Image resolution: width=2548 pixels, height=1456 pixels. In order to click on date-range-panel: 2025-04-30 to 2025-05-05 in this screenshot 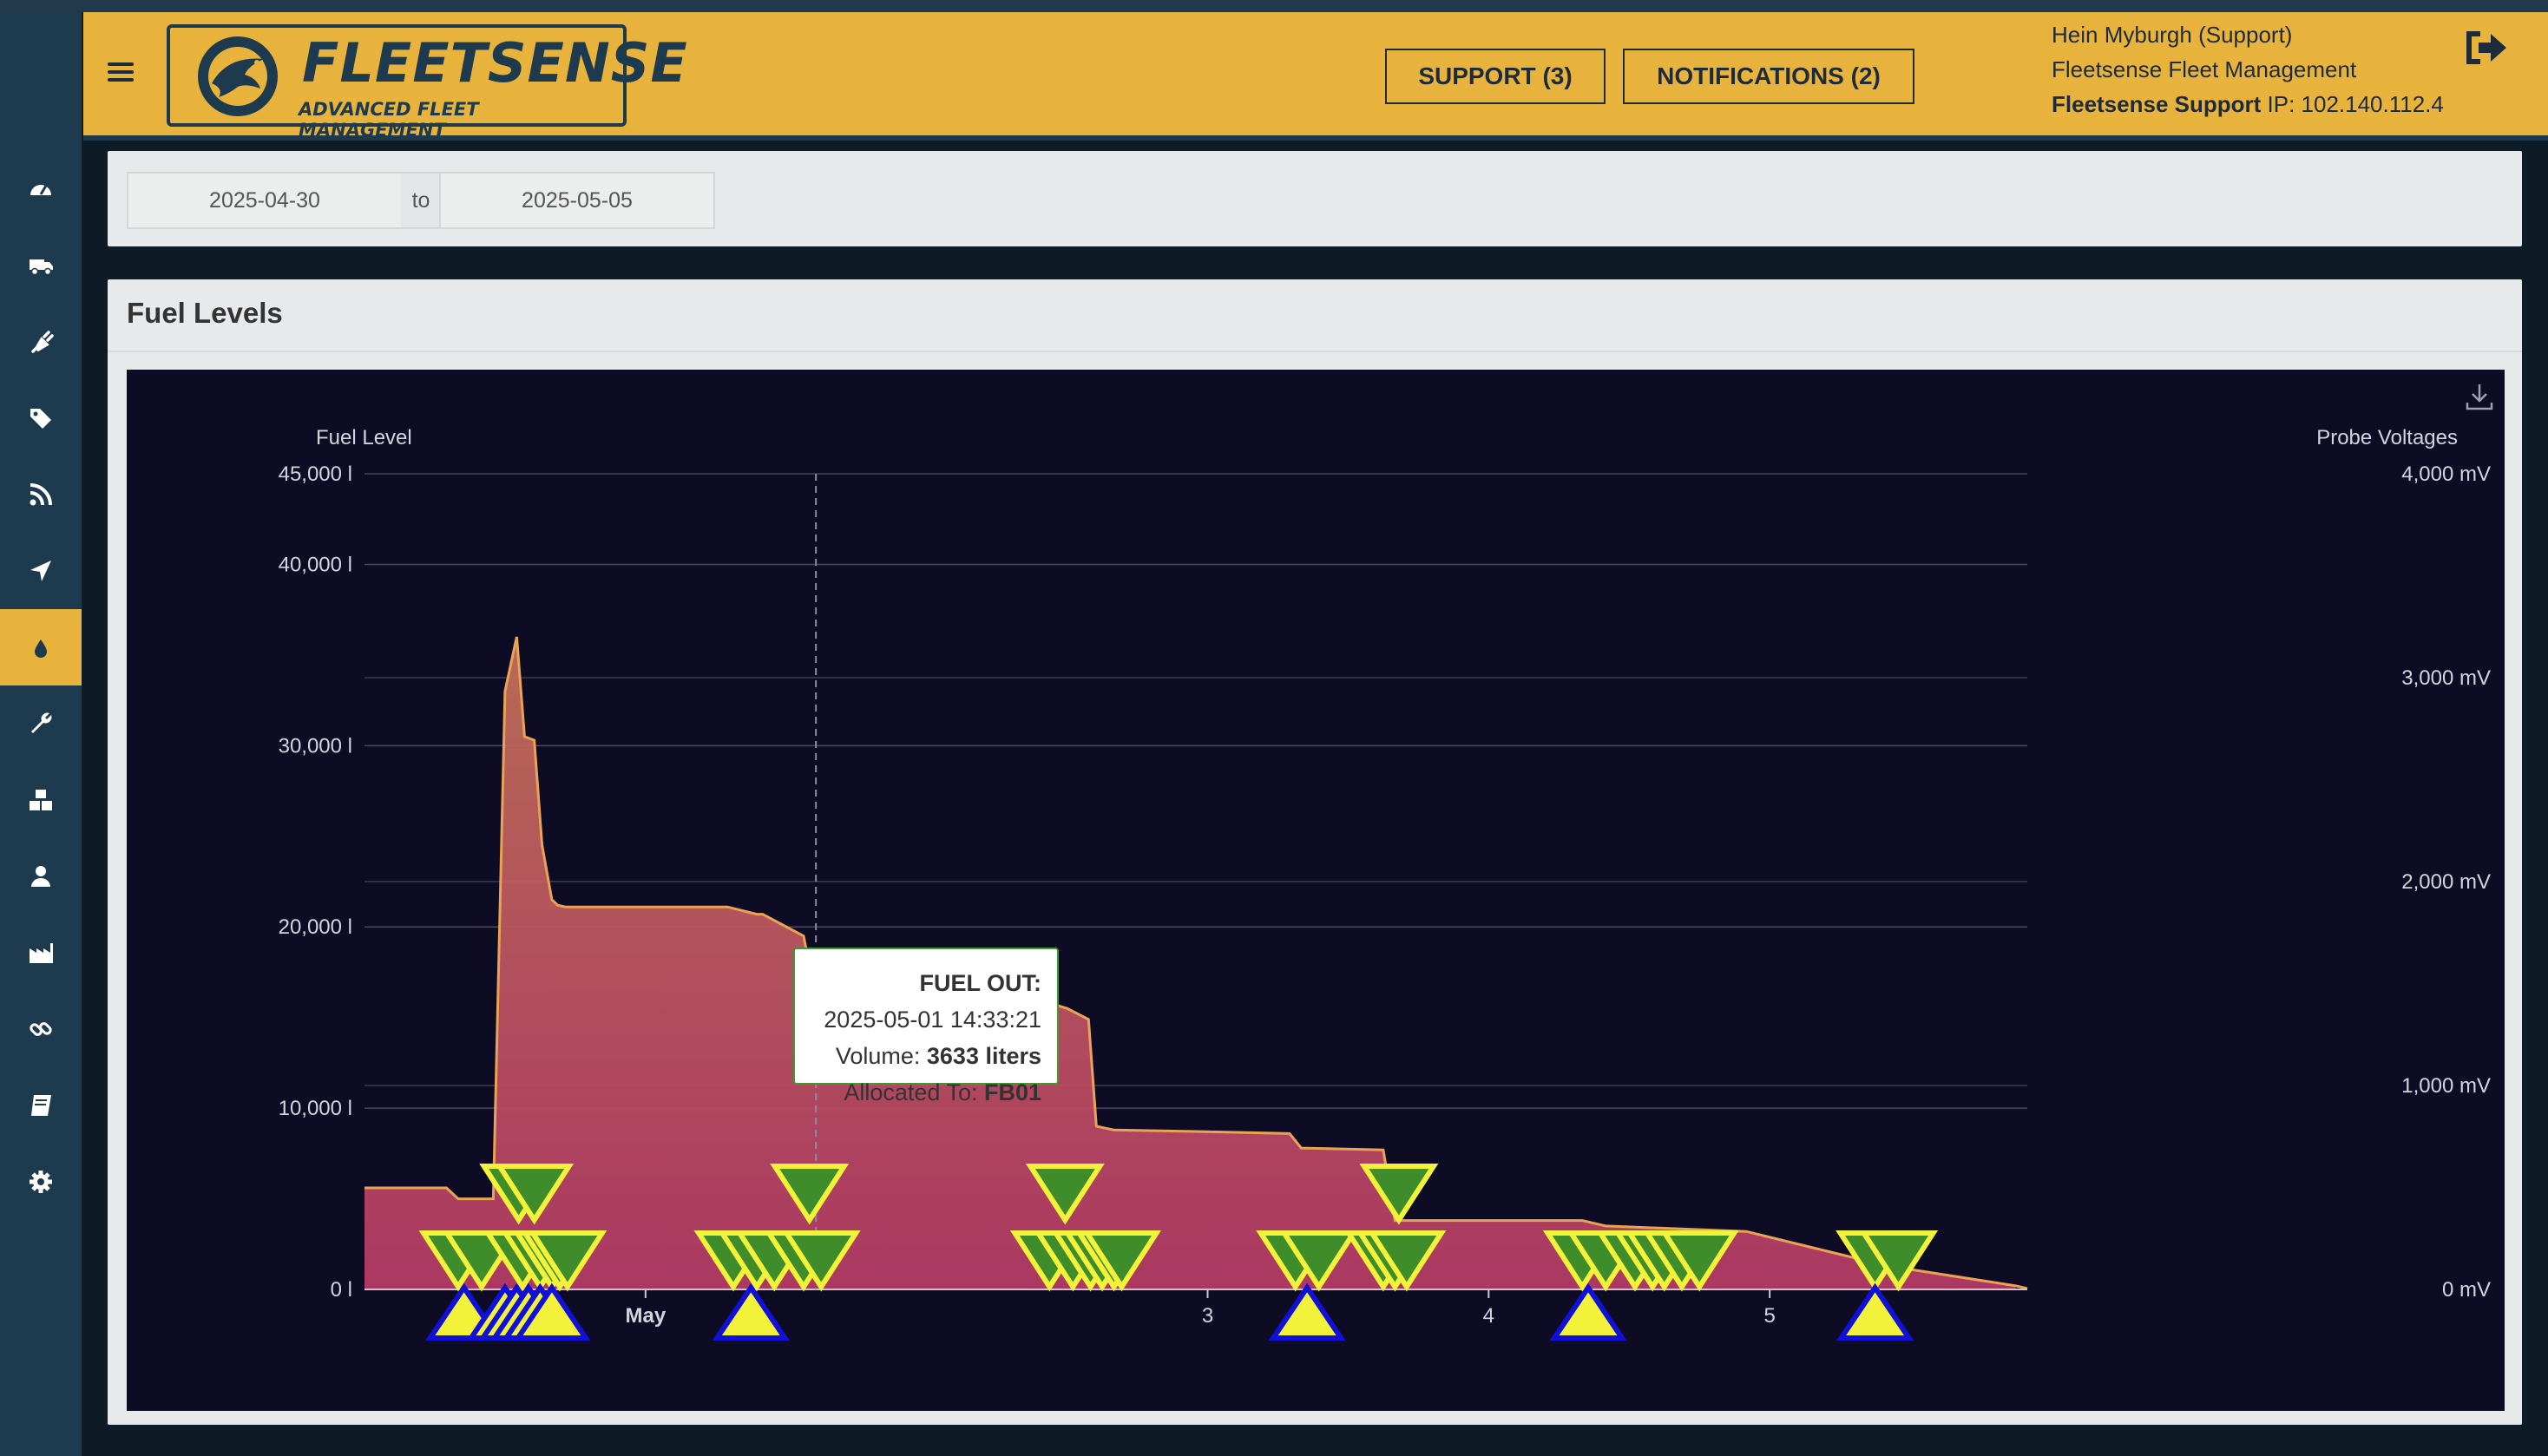, I will do `click(1315, 198)`.